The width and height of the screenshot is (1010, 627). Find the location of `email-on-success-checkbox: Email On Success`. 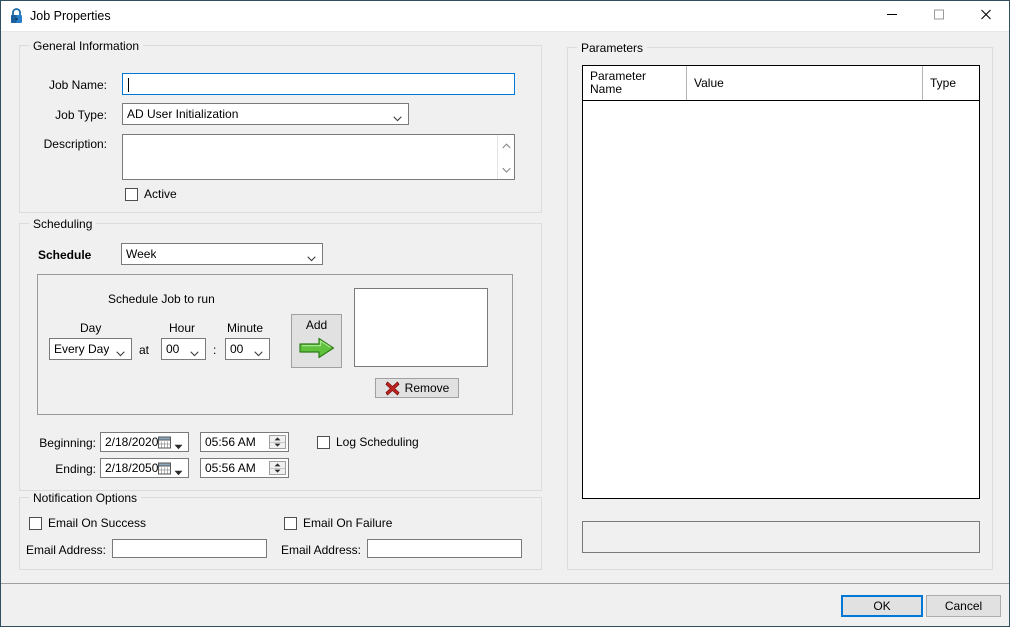

email-on-success-checkbox: Email On Success is located at coordinates (87, 523).